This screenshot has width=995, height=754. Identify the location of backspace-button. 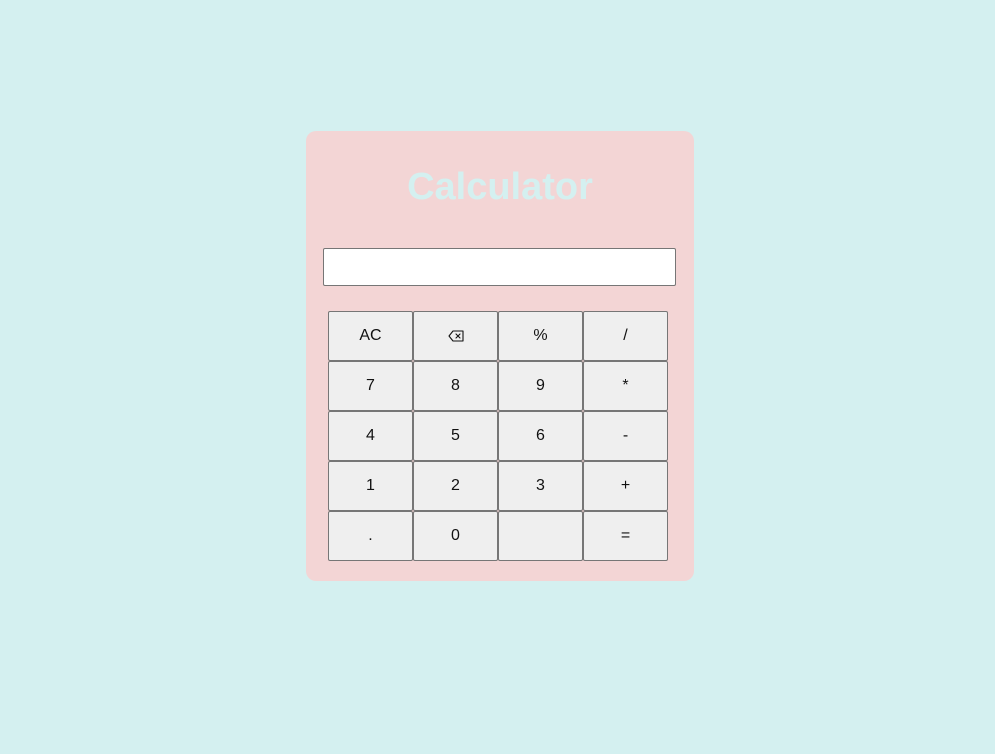
(455, 336).